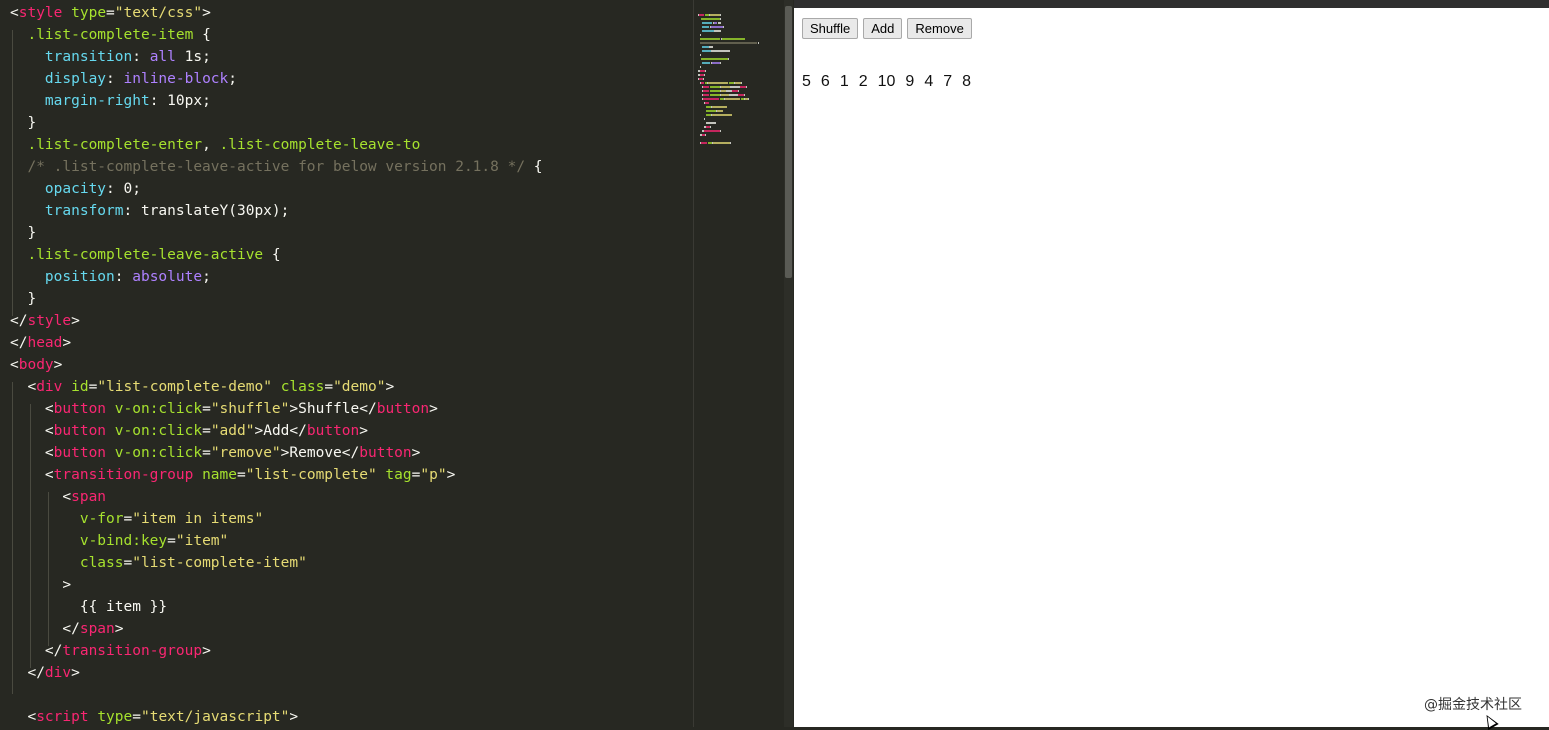 This screenshot has height=730, width=1549. What do you see at coordinates (215, 717) in the screenshot?
I see `code-token: "text/javascript"` at bounding box center [215, 717].